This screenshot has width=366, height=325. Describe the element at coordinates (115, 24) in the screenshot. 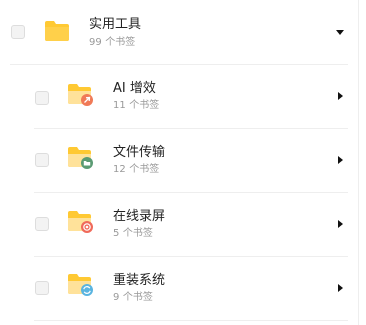

I see `group-title: 实用工具` at that location.